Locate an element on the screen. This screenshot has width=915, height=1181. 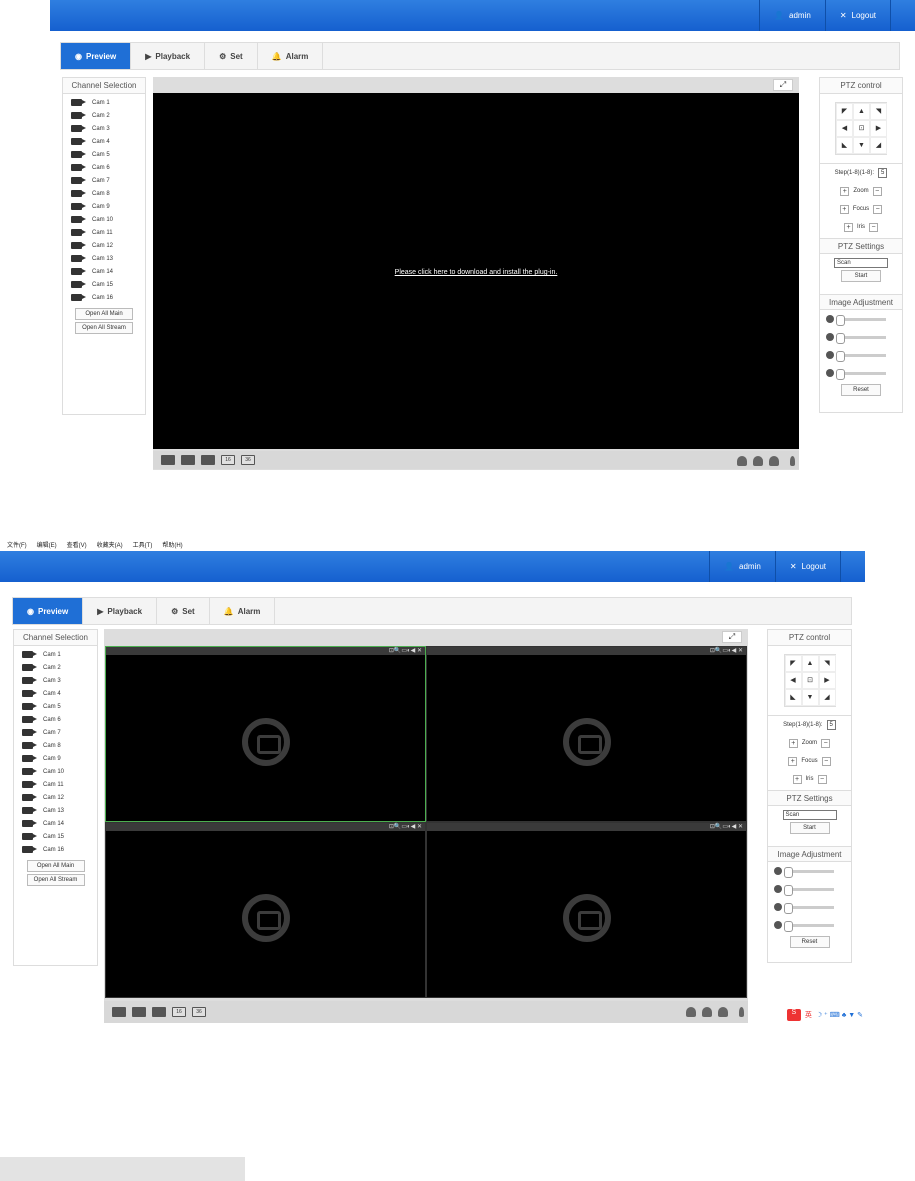
channel-item: Cam 16 is located at coordinates (55, 849).